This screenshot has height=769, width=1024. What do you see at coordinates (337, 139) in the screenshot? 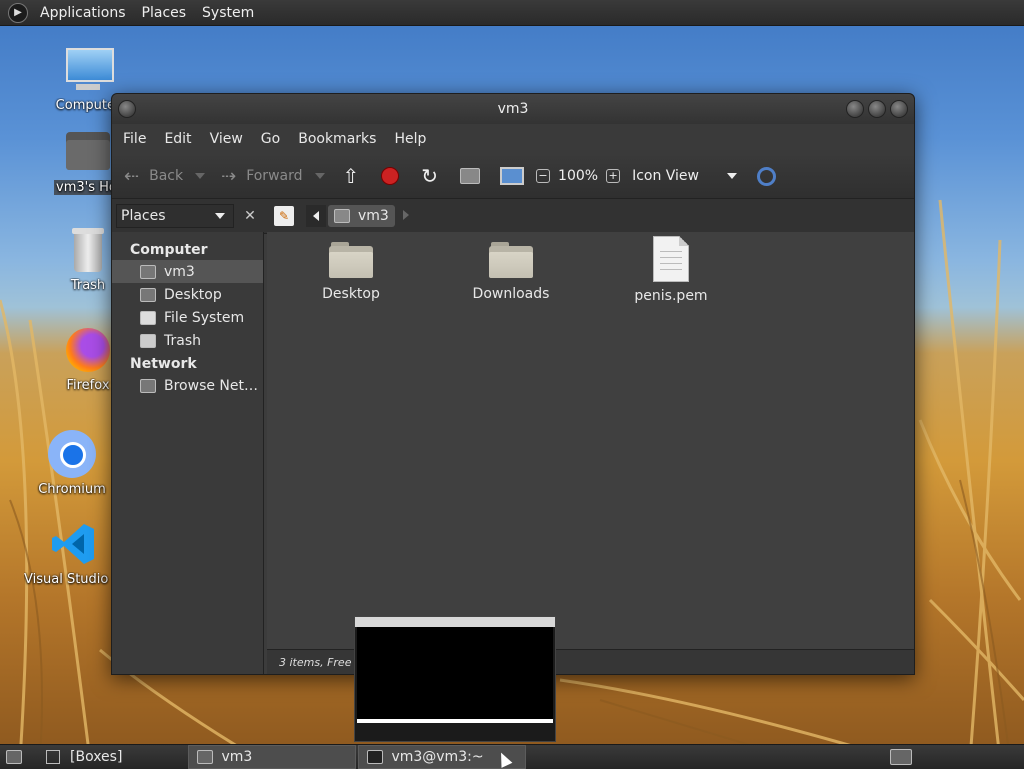
I see `menu-bookmarks: Bookmarks` at bounding box center [337, 139].